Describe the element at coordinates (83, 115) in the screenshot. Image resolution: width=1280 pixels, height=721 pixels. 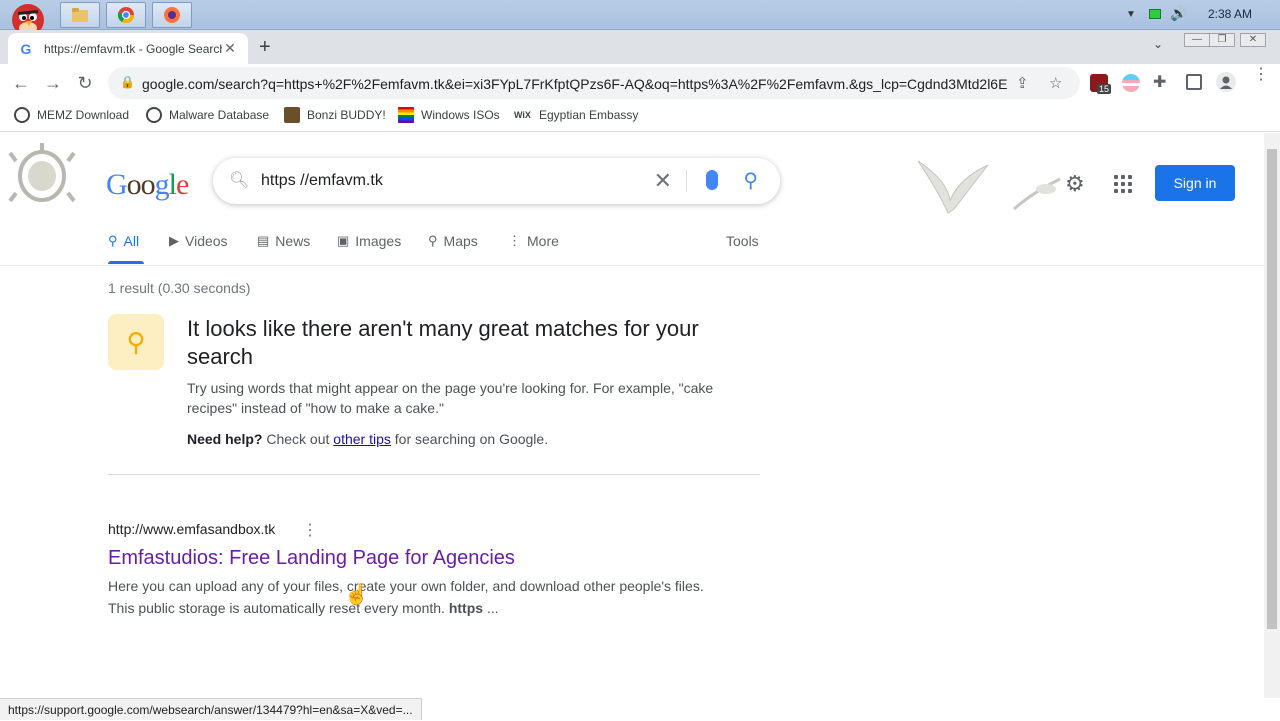
I see `bookmark-label: MEMZ Download` at that location.